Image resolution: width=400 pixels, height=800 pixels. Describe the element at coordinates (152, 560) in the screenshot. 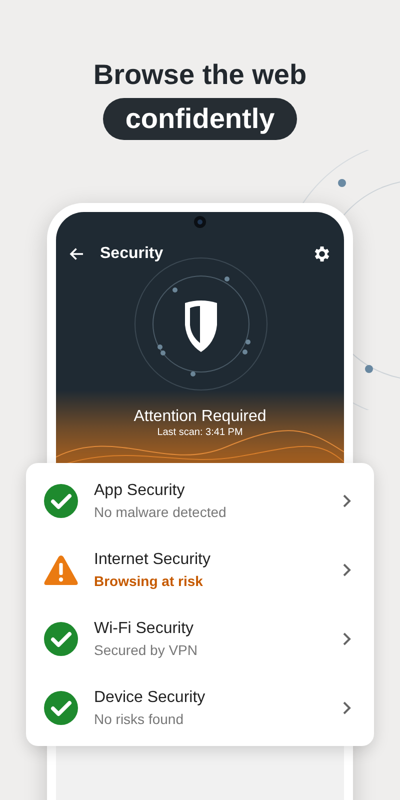

I see `row-title: Internet Security` at that location.